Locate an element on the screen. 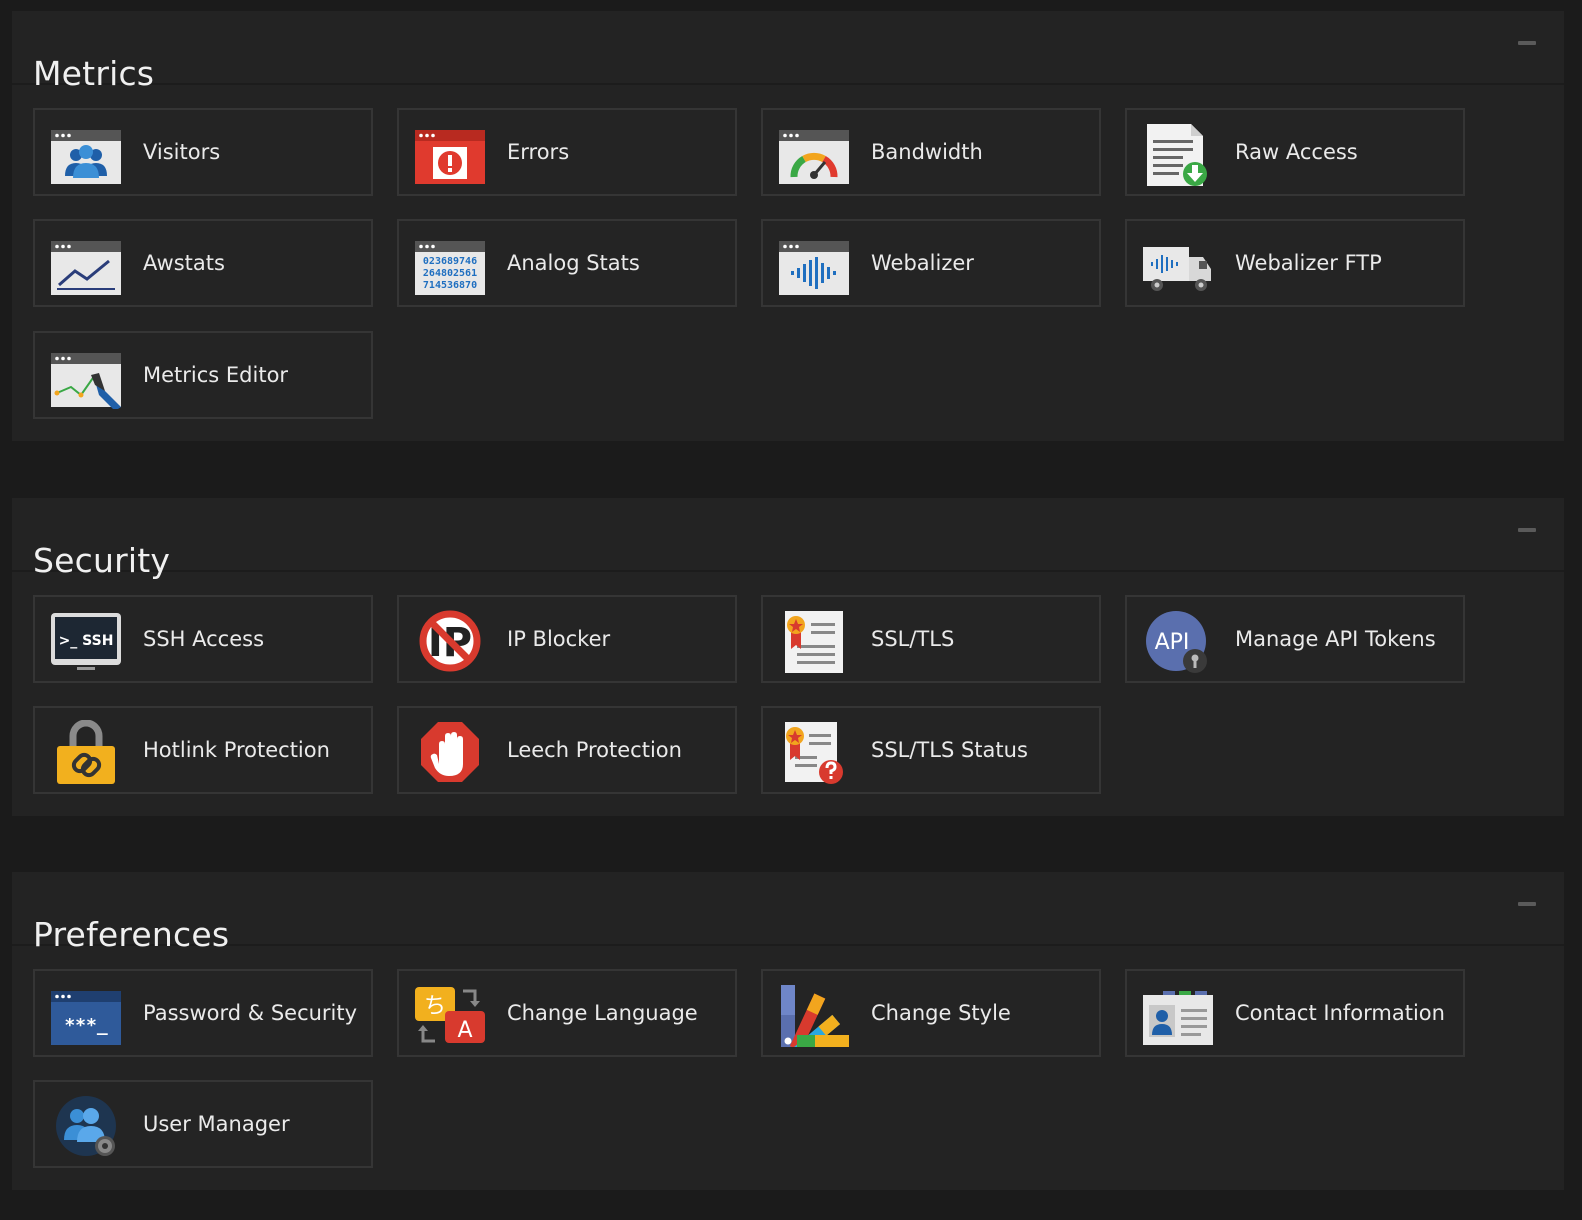 Image resolution: width=1582 pixels, height=1220 pixels. preferences-collapse-button is located at coordinates (1527, 904).